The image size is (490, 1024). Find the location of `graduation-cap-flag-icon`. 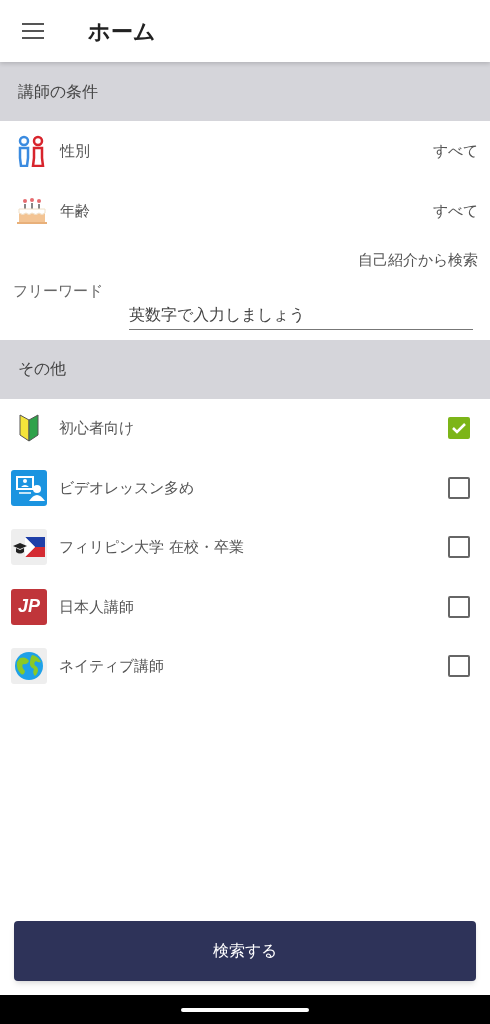

graduation-cap-flag-icon is located at coordinates (29, 547).